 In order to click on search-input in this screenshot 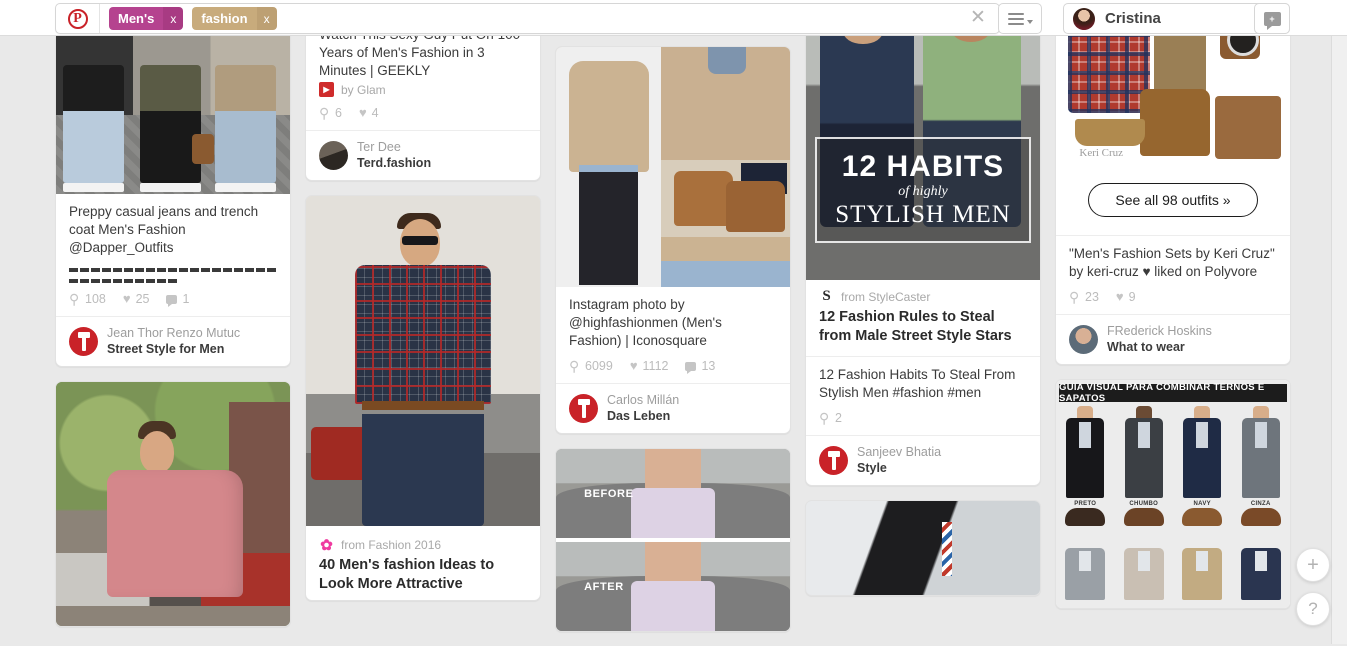, I will do `click(638, 18)`.